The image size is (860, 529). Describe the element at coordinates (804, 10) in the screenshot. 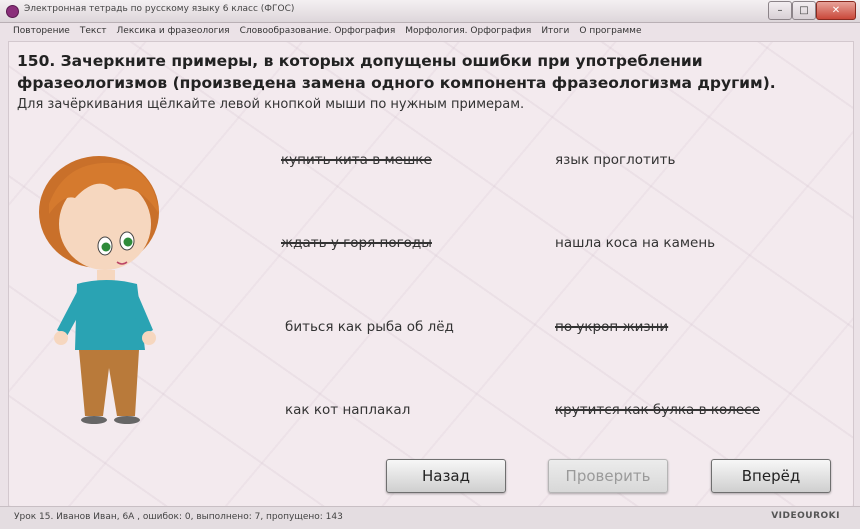

I see `maximize-button: □` at that location.